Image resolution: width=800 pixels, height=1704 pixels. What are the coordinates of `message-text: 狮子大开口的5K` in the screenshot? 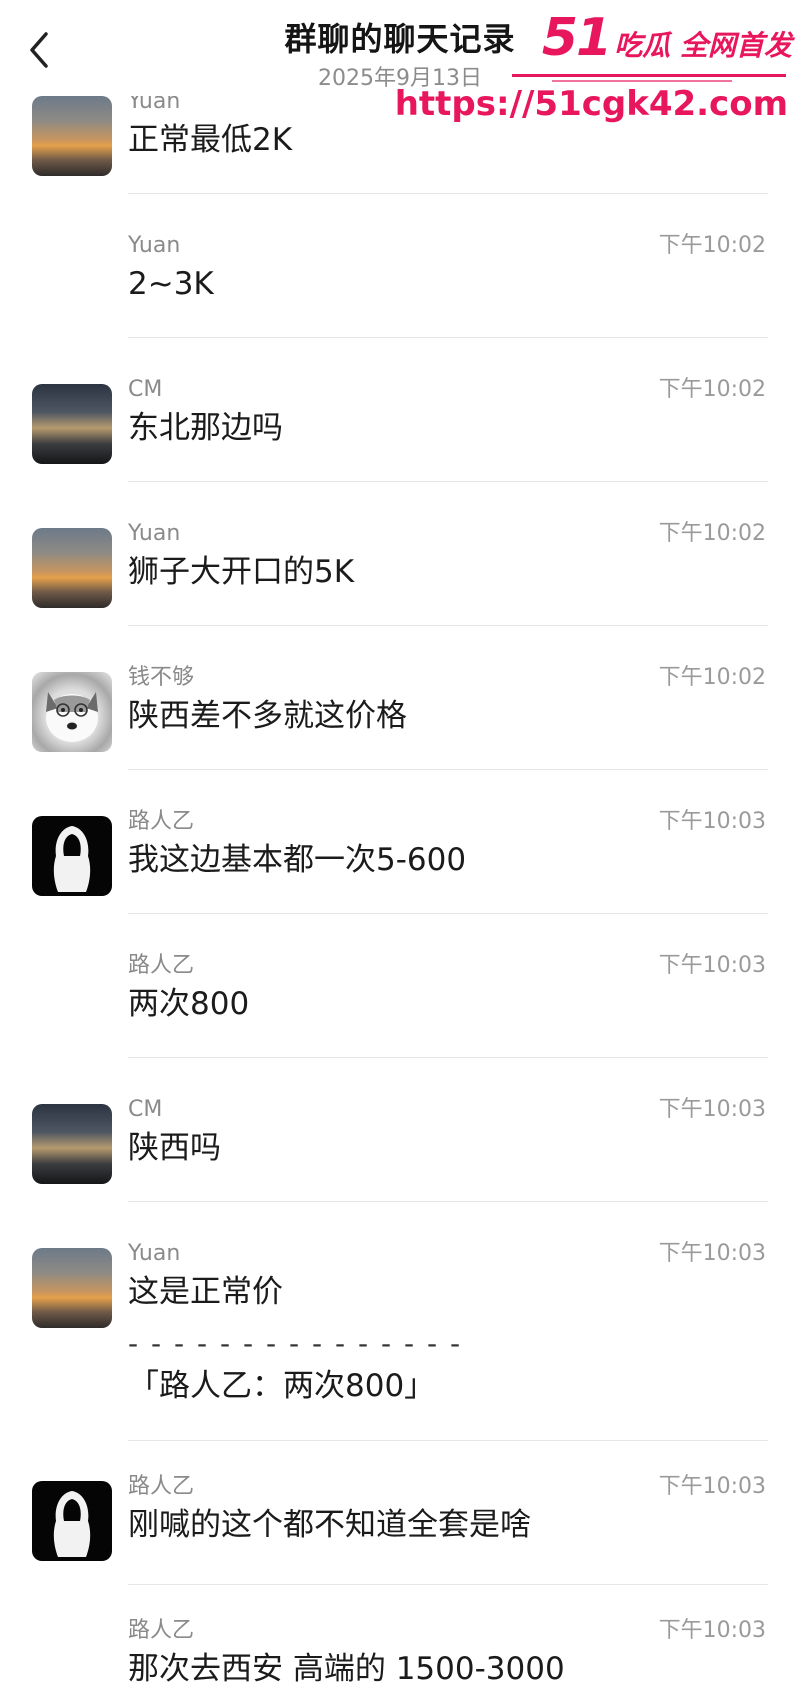 It's located at (241, 572).